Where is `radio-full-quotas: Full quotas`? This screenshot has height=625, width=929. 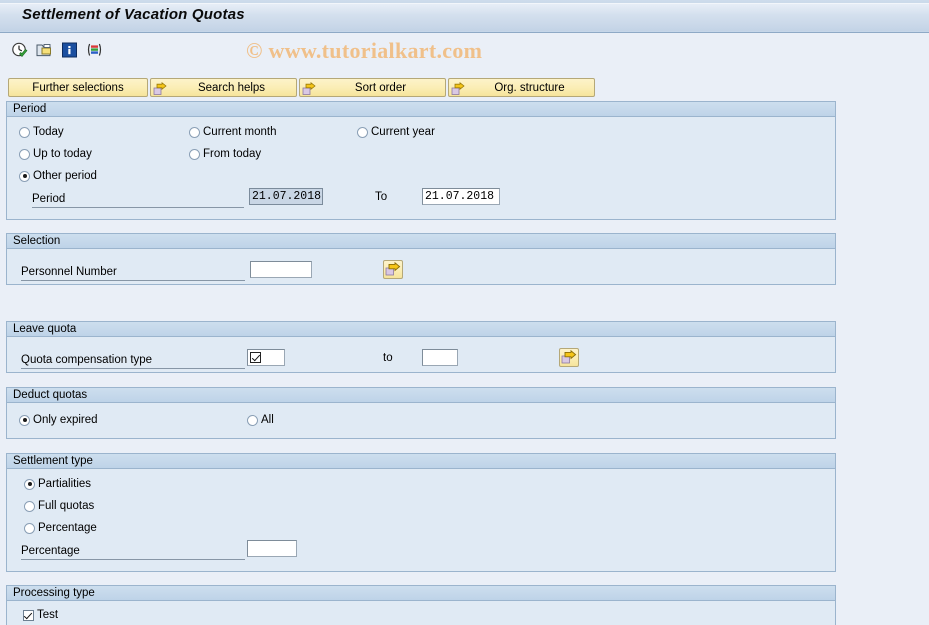
radio-full-quotas: Full quotas is located at coordinates (59, 506).